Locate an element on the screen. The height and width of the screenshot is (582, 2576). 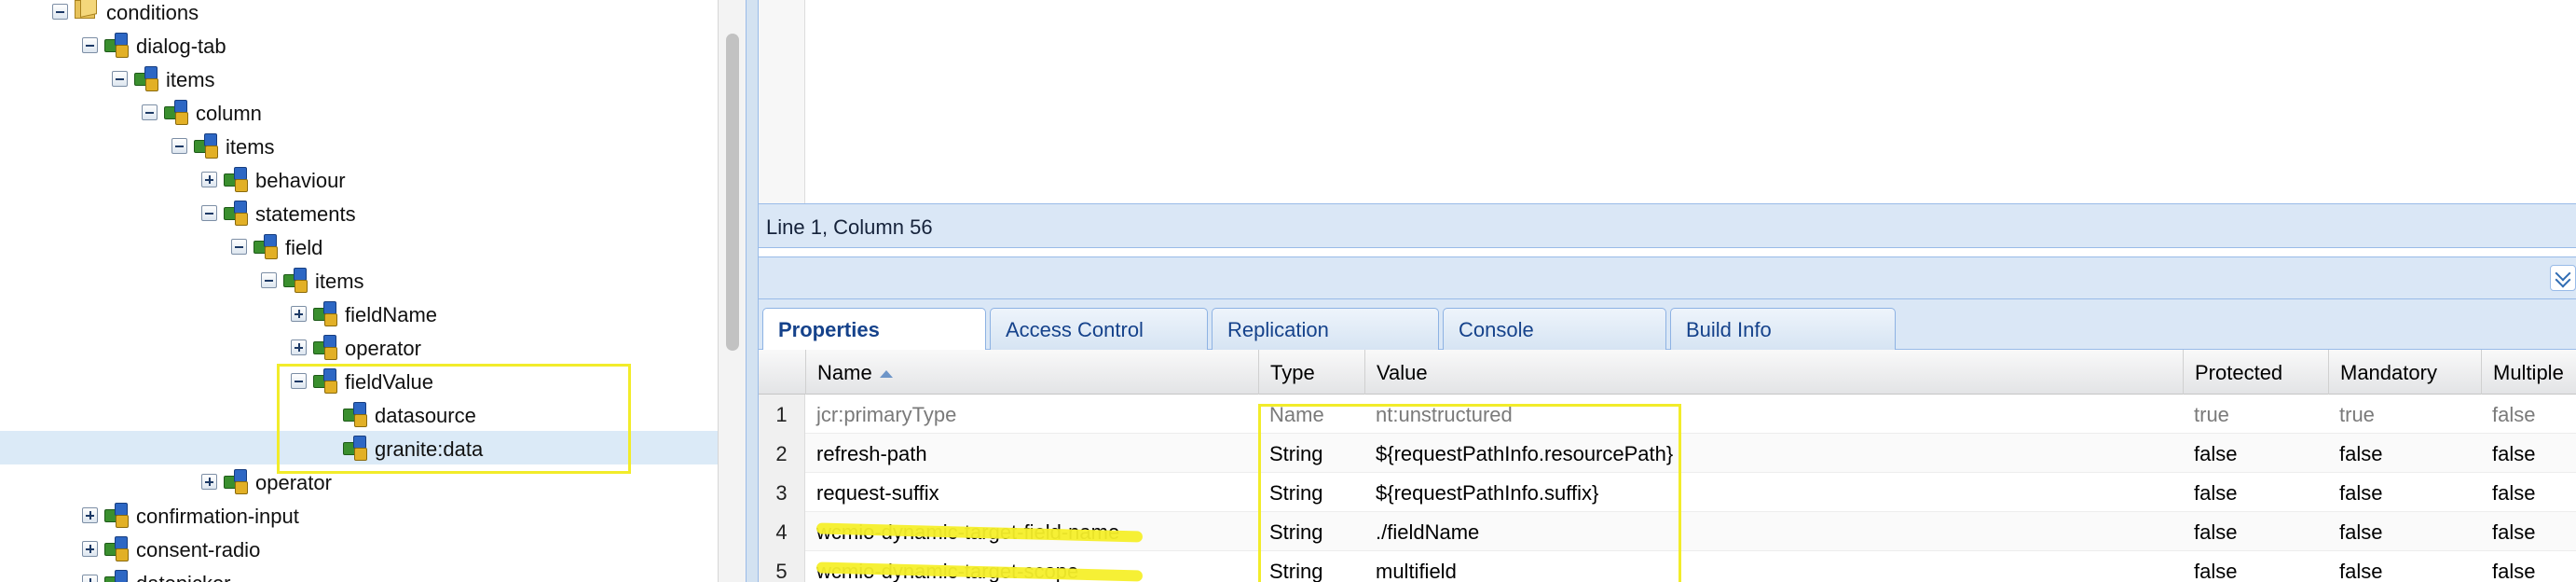
tree-scrollbar-thumb is located at coordinates (732, 192).